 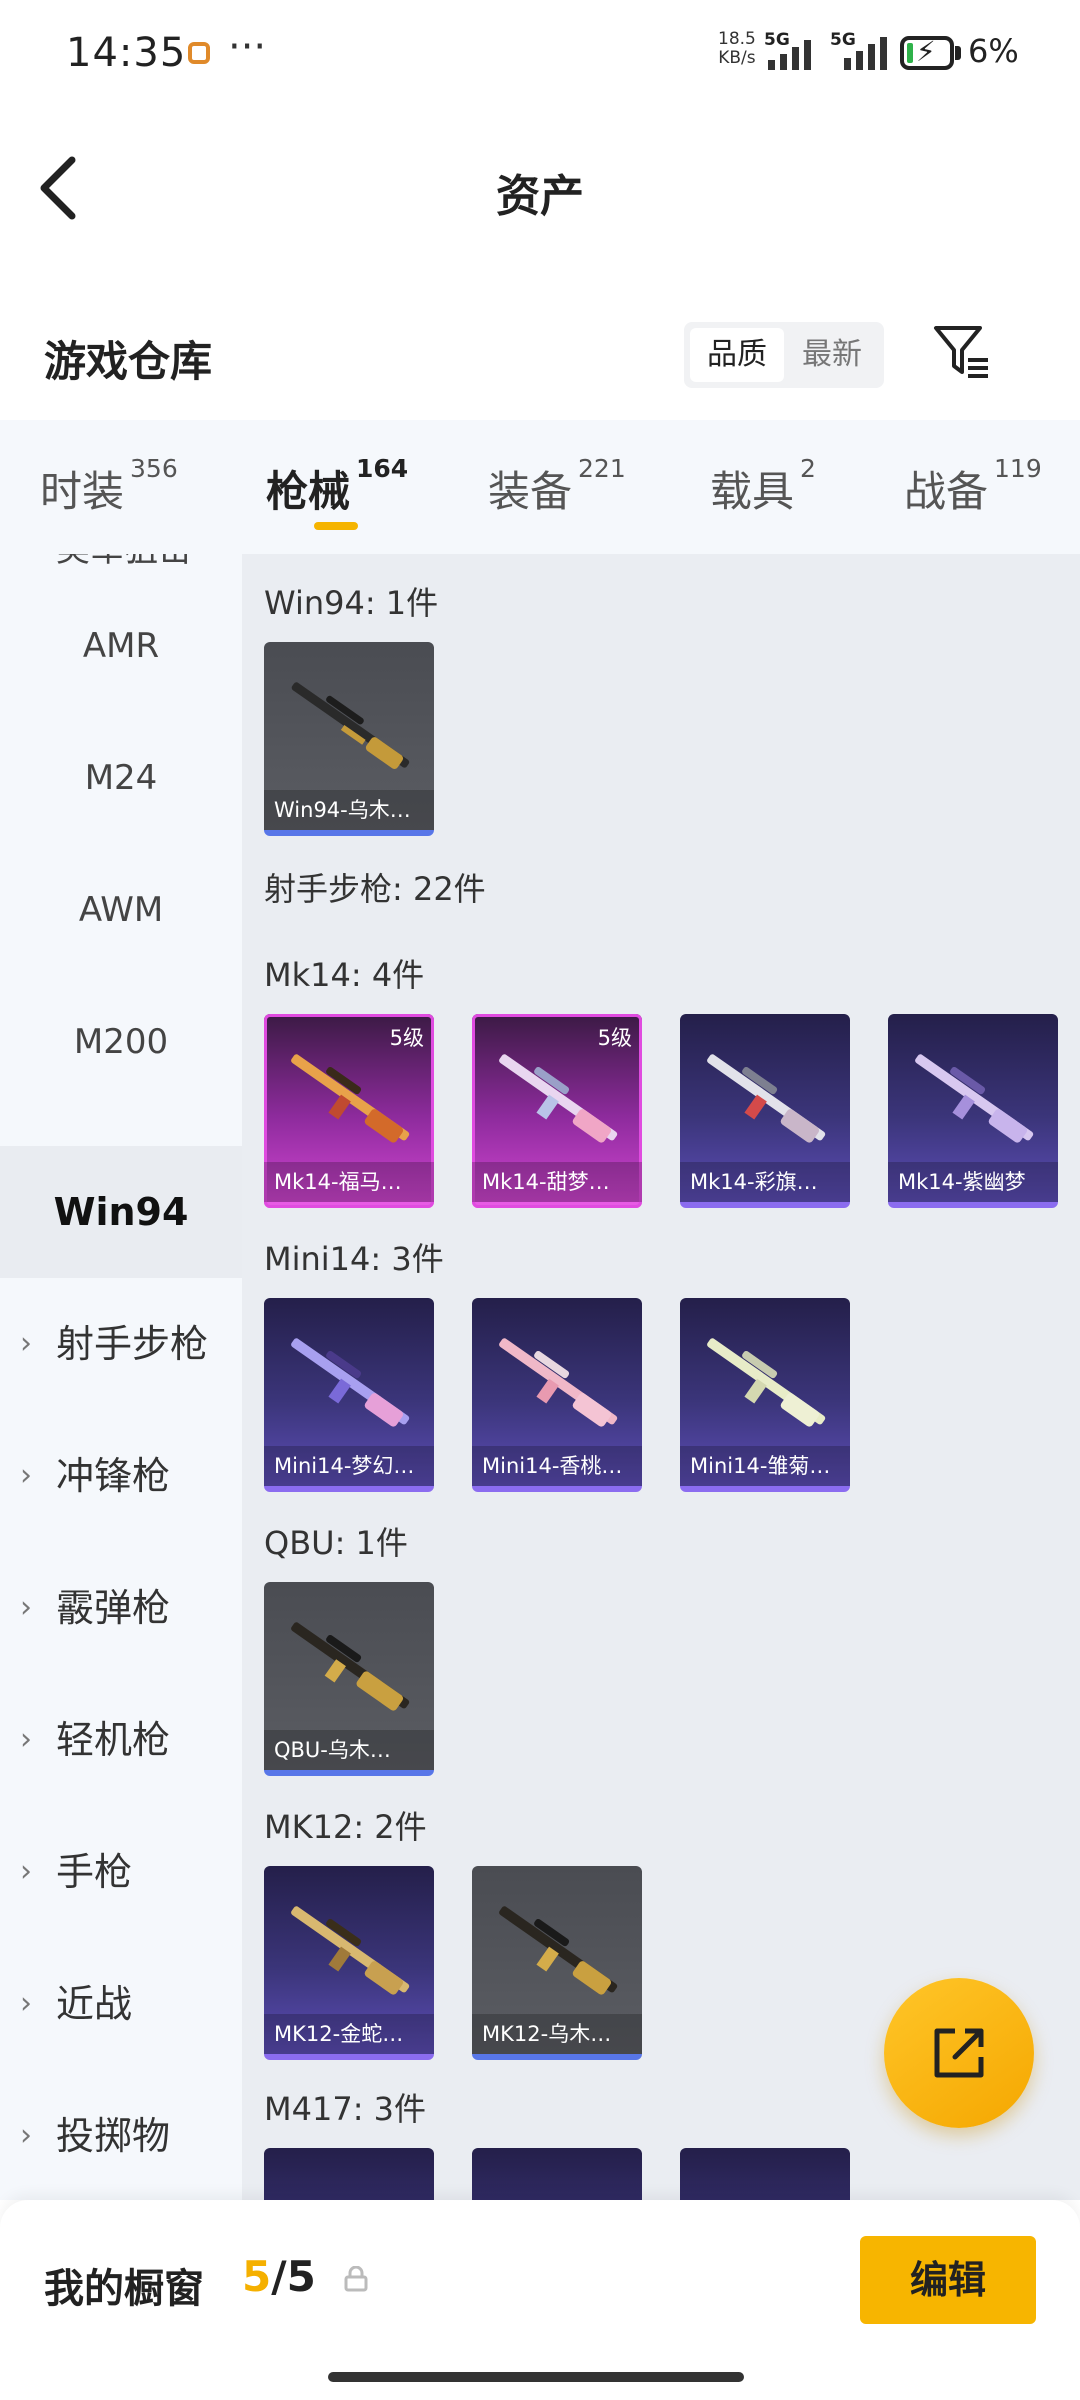 I want to click on sidebar-category-dmr: › 射手步枪, so click(x=121, y=1344).